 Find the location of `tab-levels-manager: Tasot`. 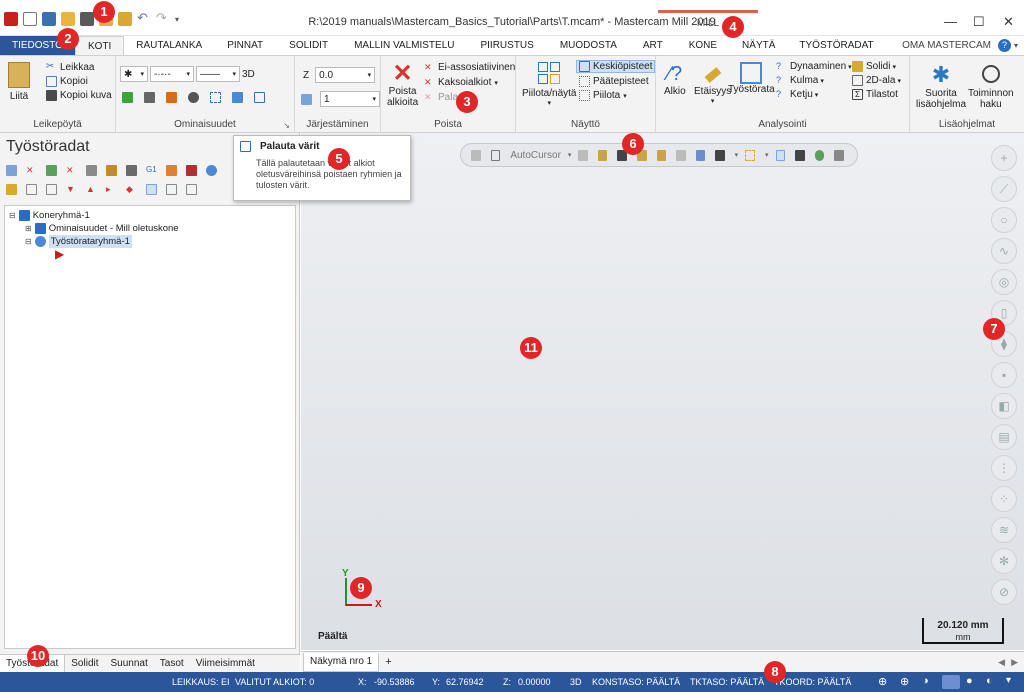

tab-levels-manager: Tasot is located at coordinates (172, 664).